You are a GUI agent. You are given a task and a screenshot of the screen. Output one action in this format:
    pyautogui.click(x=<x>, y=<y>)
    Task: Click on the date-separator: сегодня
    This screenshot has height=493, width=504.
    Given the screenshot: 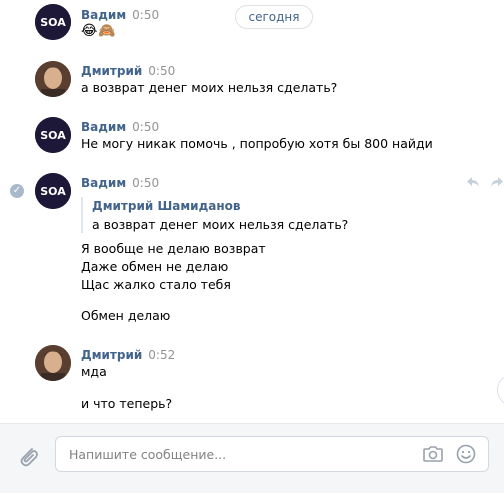 What is the action you would take?
    pyautogui.click(x=274, y=17)
    